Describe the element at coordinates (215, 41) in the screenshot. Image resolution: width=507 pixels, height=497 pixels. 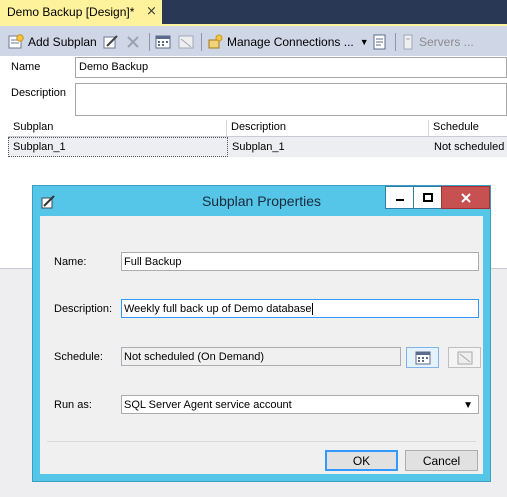
I see `connections-icon` at that location.